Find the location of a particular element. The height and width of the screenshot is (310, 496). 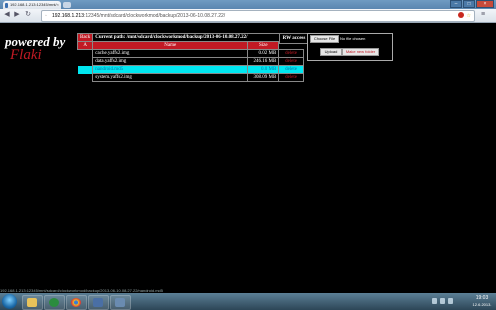

file-size: 0.0 MB is located at coordinates (263, 69).